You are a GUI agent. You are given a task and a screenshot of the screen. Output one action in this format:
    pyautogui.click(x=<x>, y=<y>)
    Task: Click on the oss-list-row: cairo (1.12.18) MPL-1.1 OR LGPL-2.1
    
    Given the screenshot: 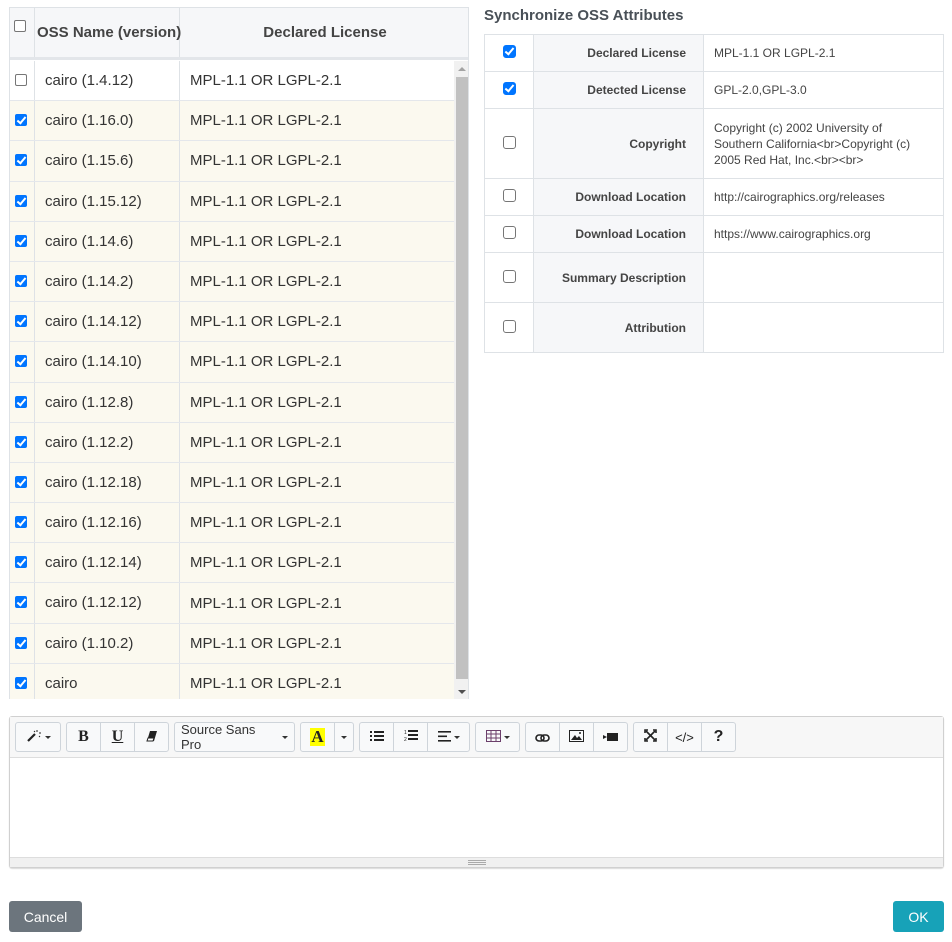 What is the action you would take?
    pyautogui.click(x=232, y=483)
    